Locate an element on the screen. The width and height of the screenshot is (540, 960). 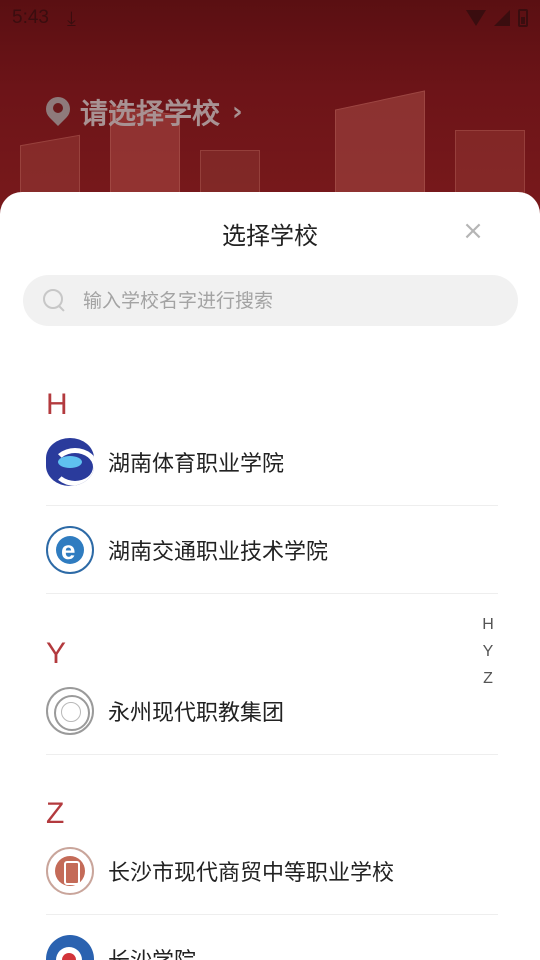
list-item: 湖南体育职业学院 is located at coordinates (272, 462).